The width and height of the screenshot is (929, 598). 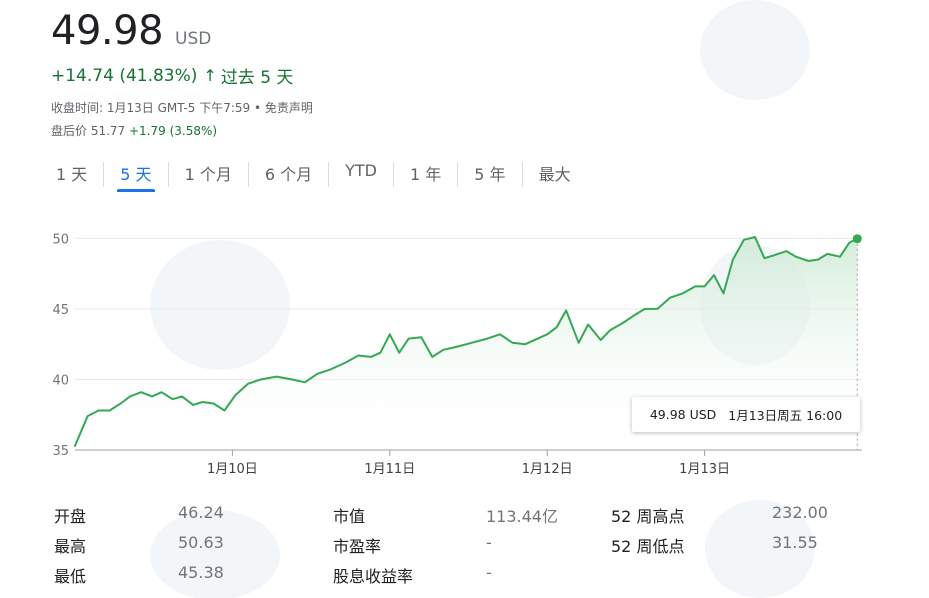 I want to click on price-change: +14.74 (41.83%) ↑ 过去 5 天, so click(x=172, y=76).